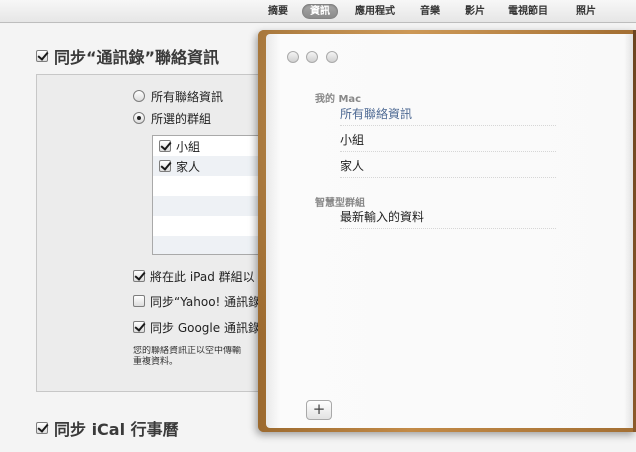  Describe the element at coordinates (187, 351) in the screenshot. I see `note-line-1: 您的聯絡資訊正以空中傳輸` at that location.